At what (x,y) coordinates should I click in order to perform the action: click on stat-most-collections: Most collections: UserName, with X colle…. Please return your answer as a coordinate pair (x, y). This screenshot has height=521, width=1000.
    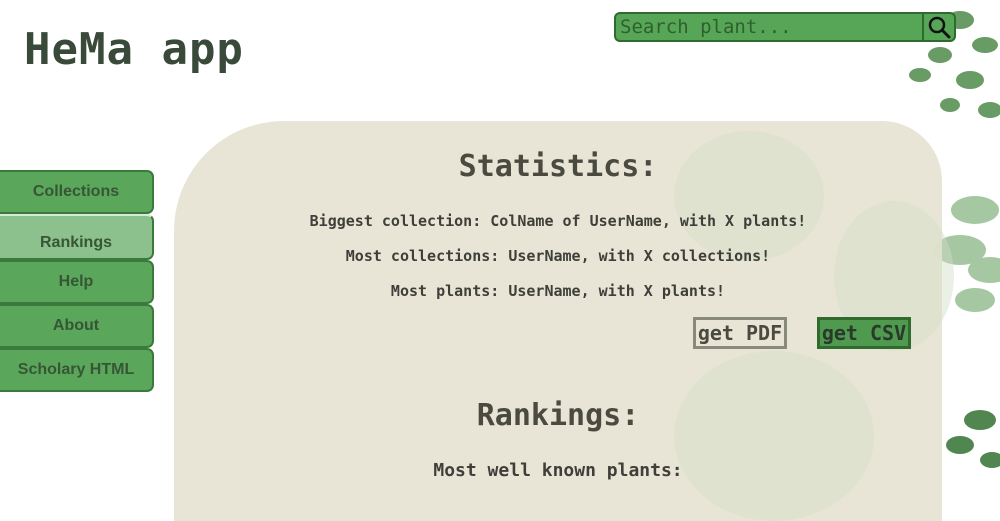
    Looking at the image, I should click on (558, 256).